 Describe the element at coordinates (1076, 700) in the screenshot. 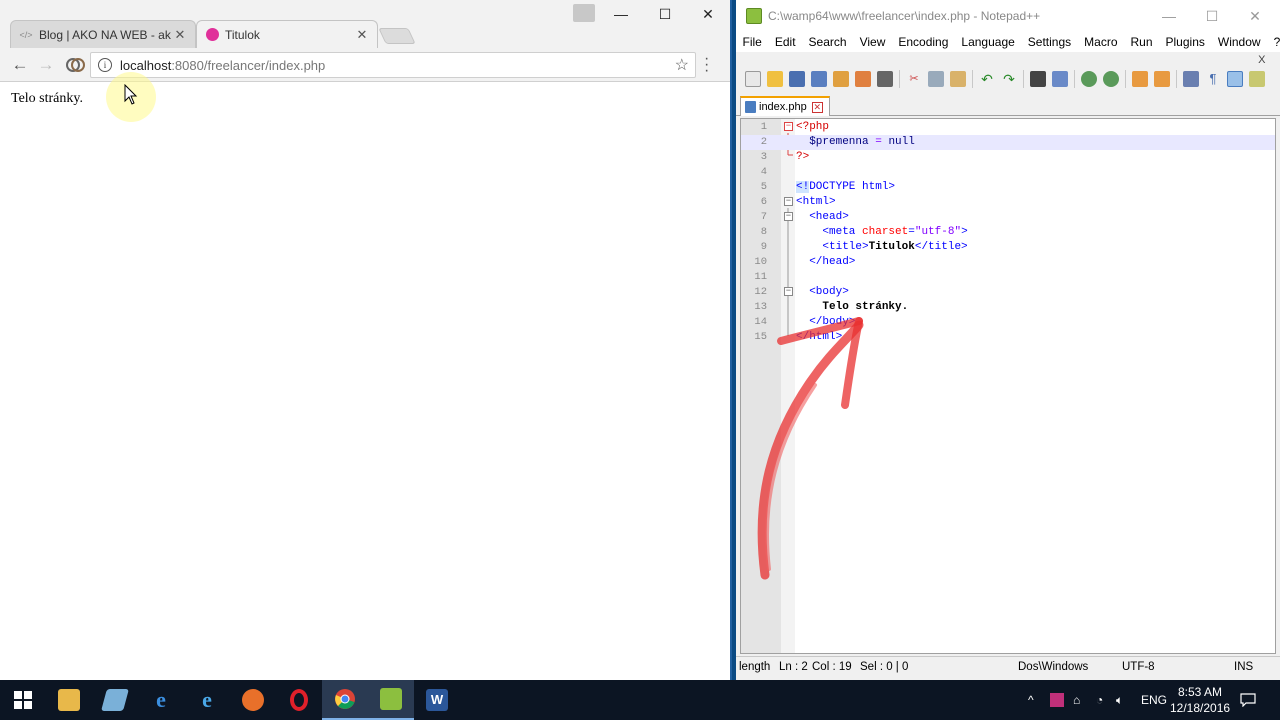

I see `network-icon: ⌂` at that location.